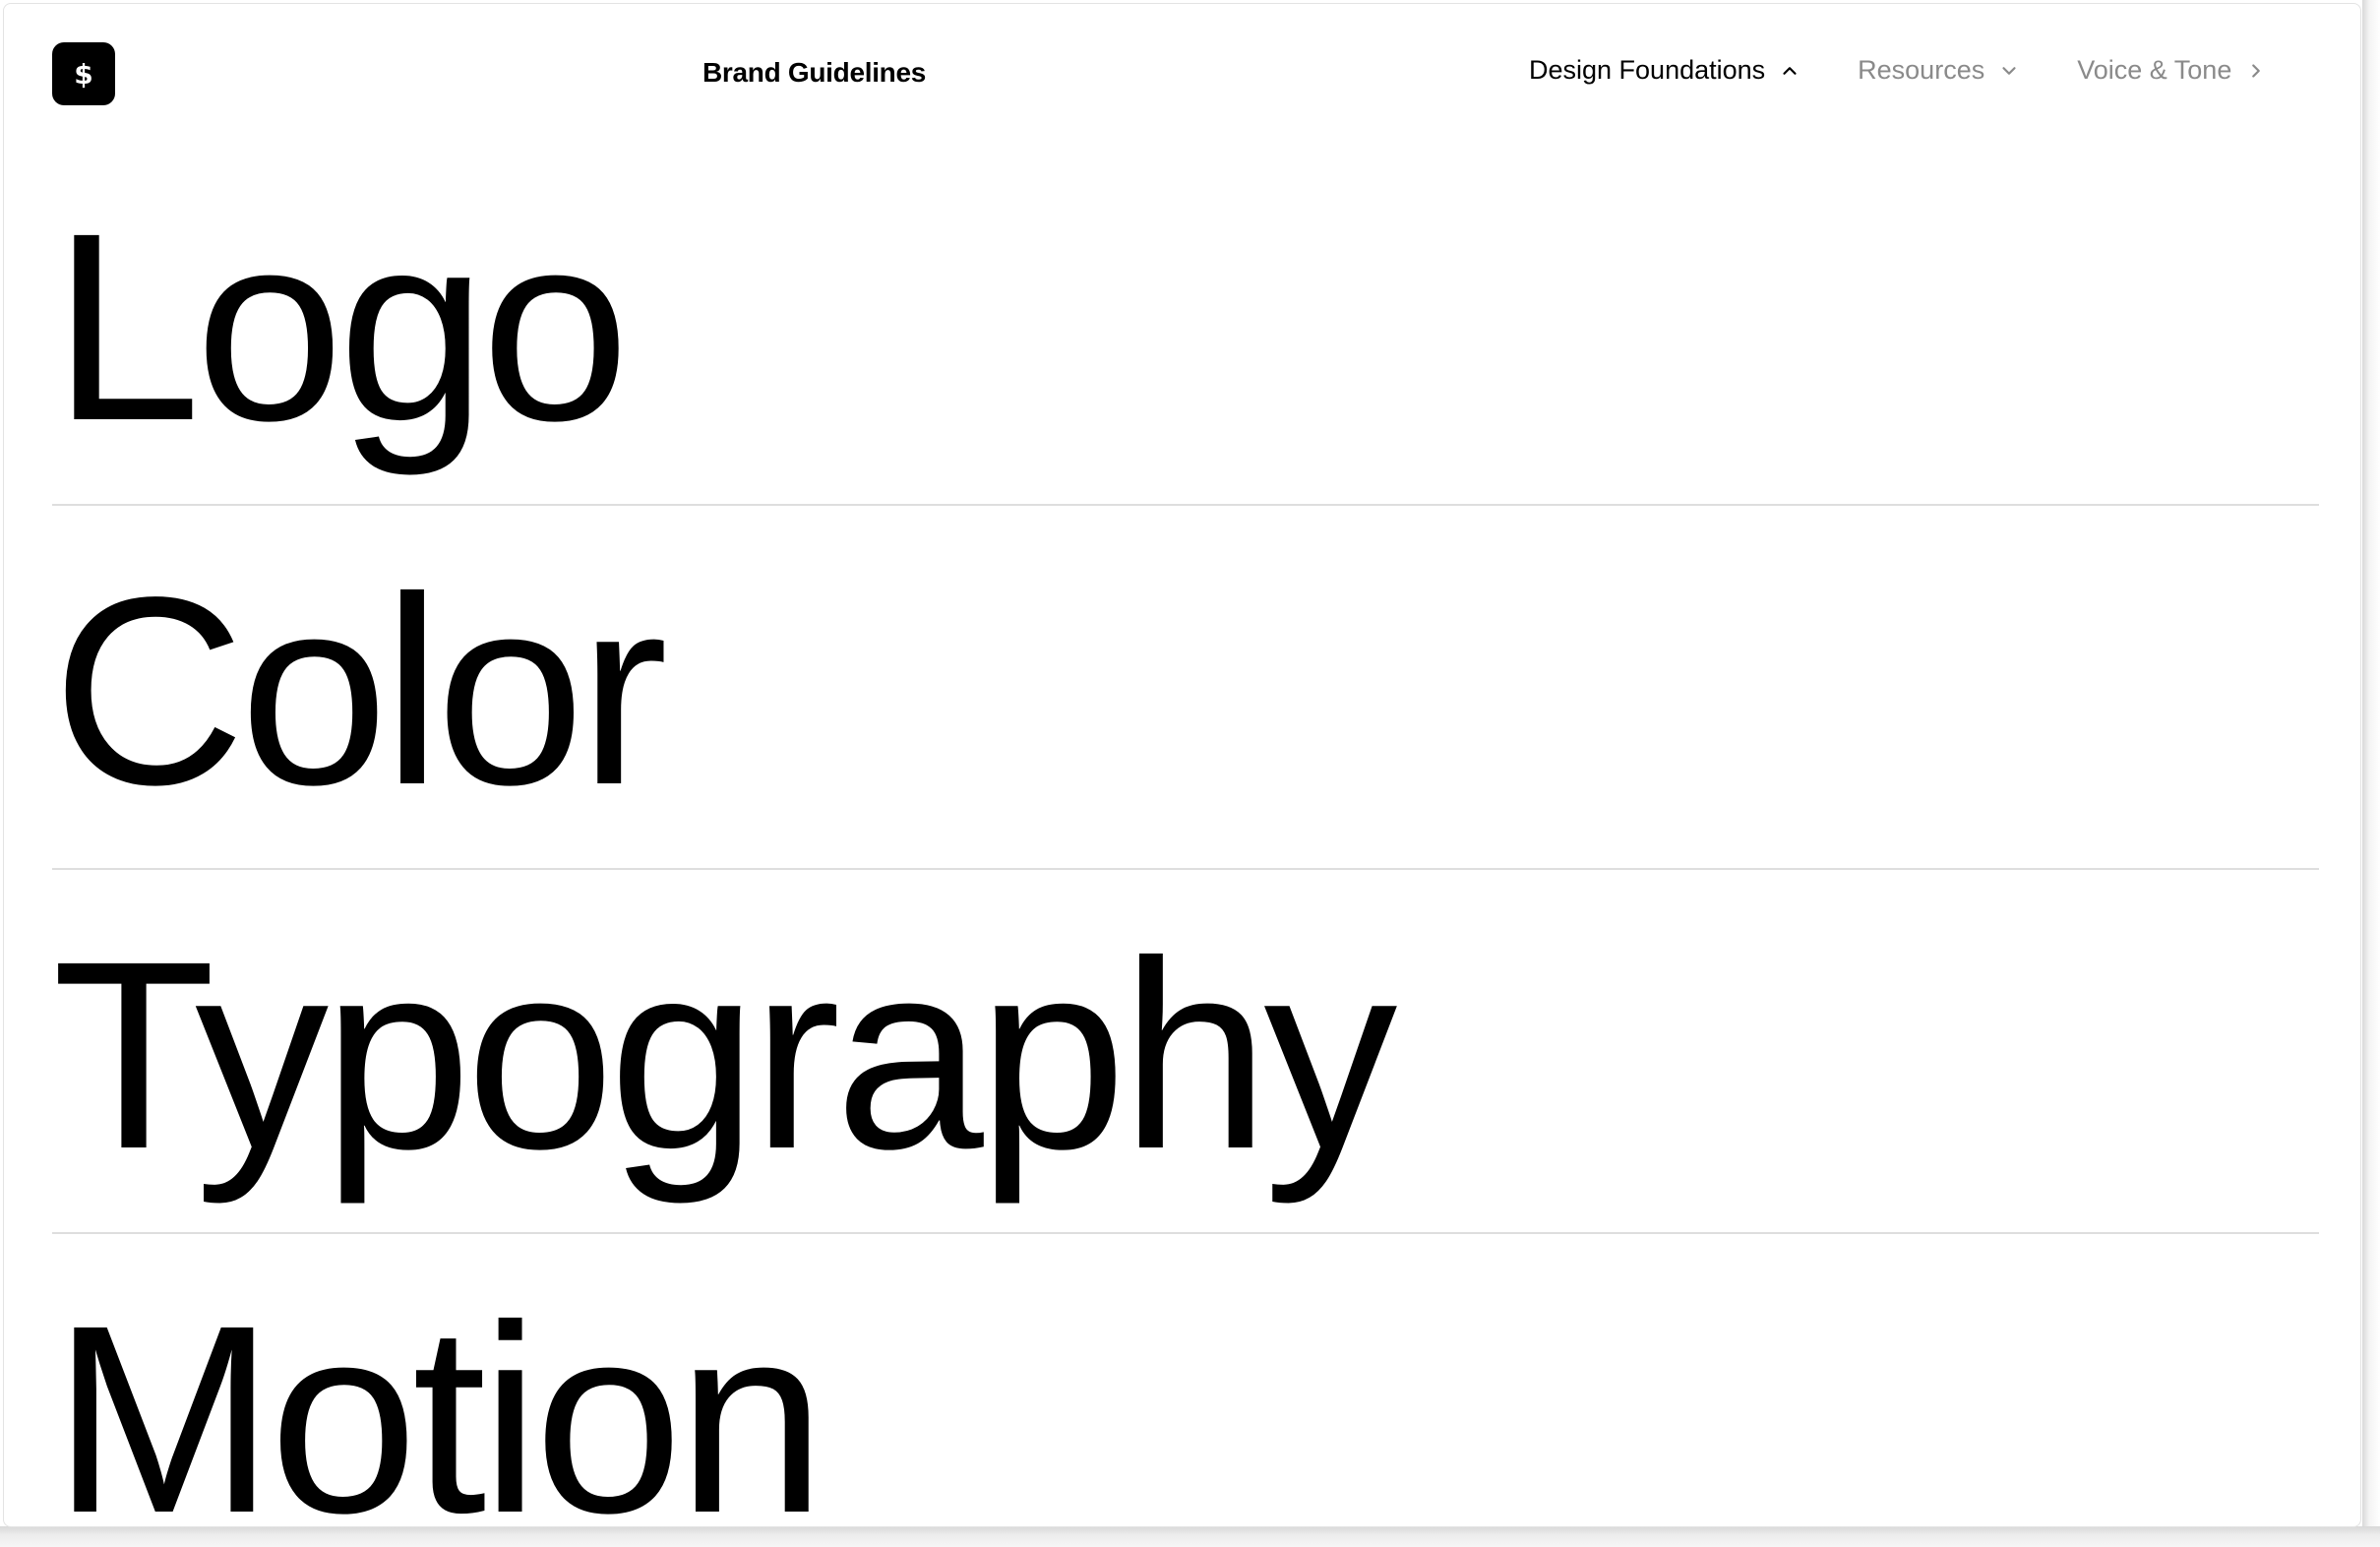 This screenshot has width=2380, height=1547. Describe the element at coordinates (438, 1398) in the screenshot. I see `section-title: Motion` at that location.